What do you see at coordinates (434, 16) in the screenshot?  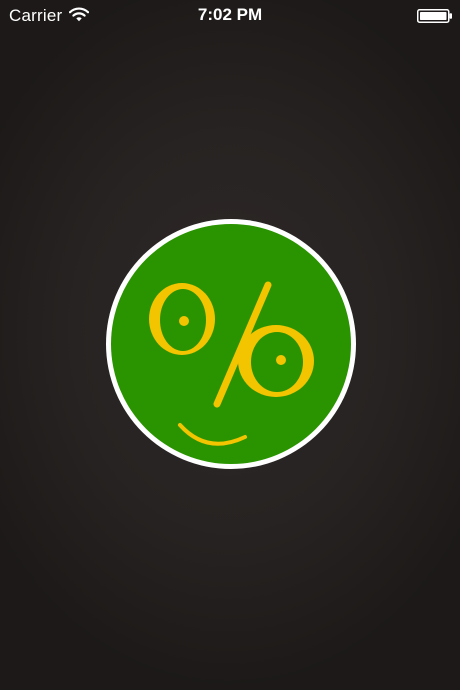 I see `battery-icon` at bounding box center [434, 16].